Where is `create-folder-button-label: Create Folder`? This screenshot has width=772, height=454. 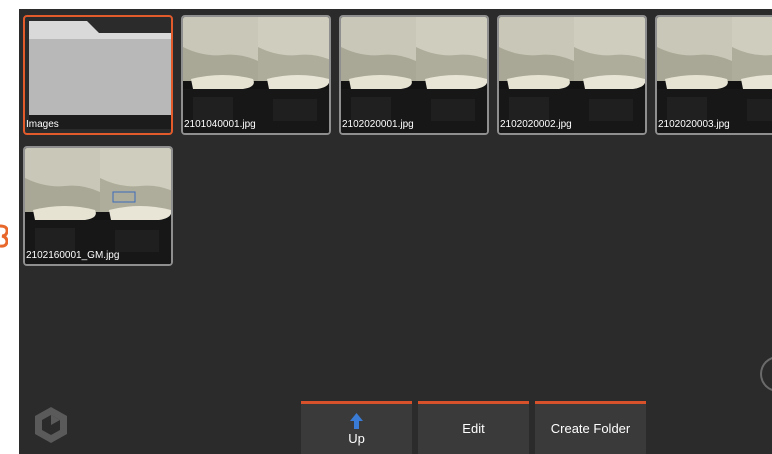
create-folder-button-label: Create Folder is located at coordinates (590, 428).